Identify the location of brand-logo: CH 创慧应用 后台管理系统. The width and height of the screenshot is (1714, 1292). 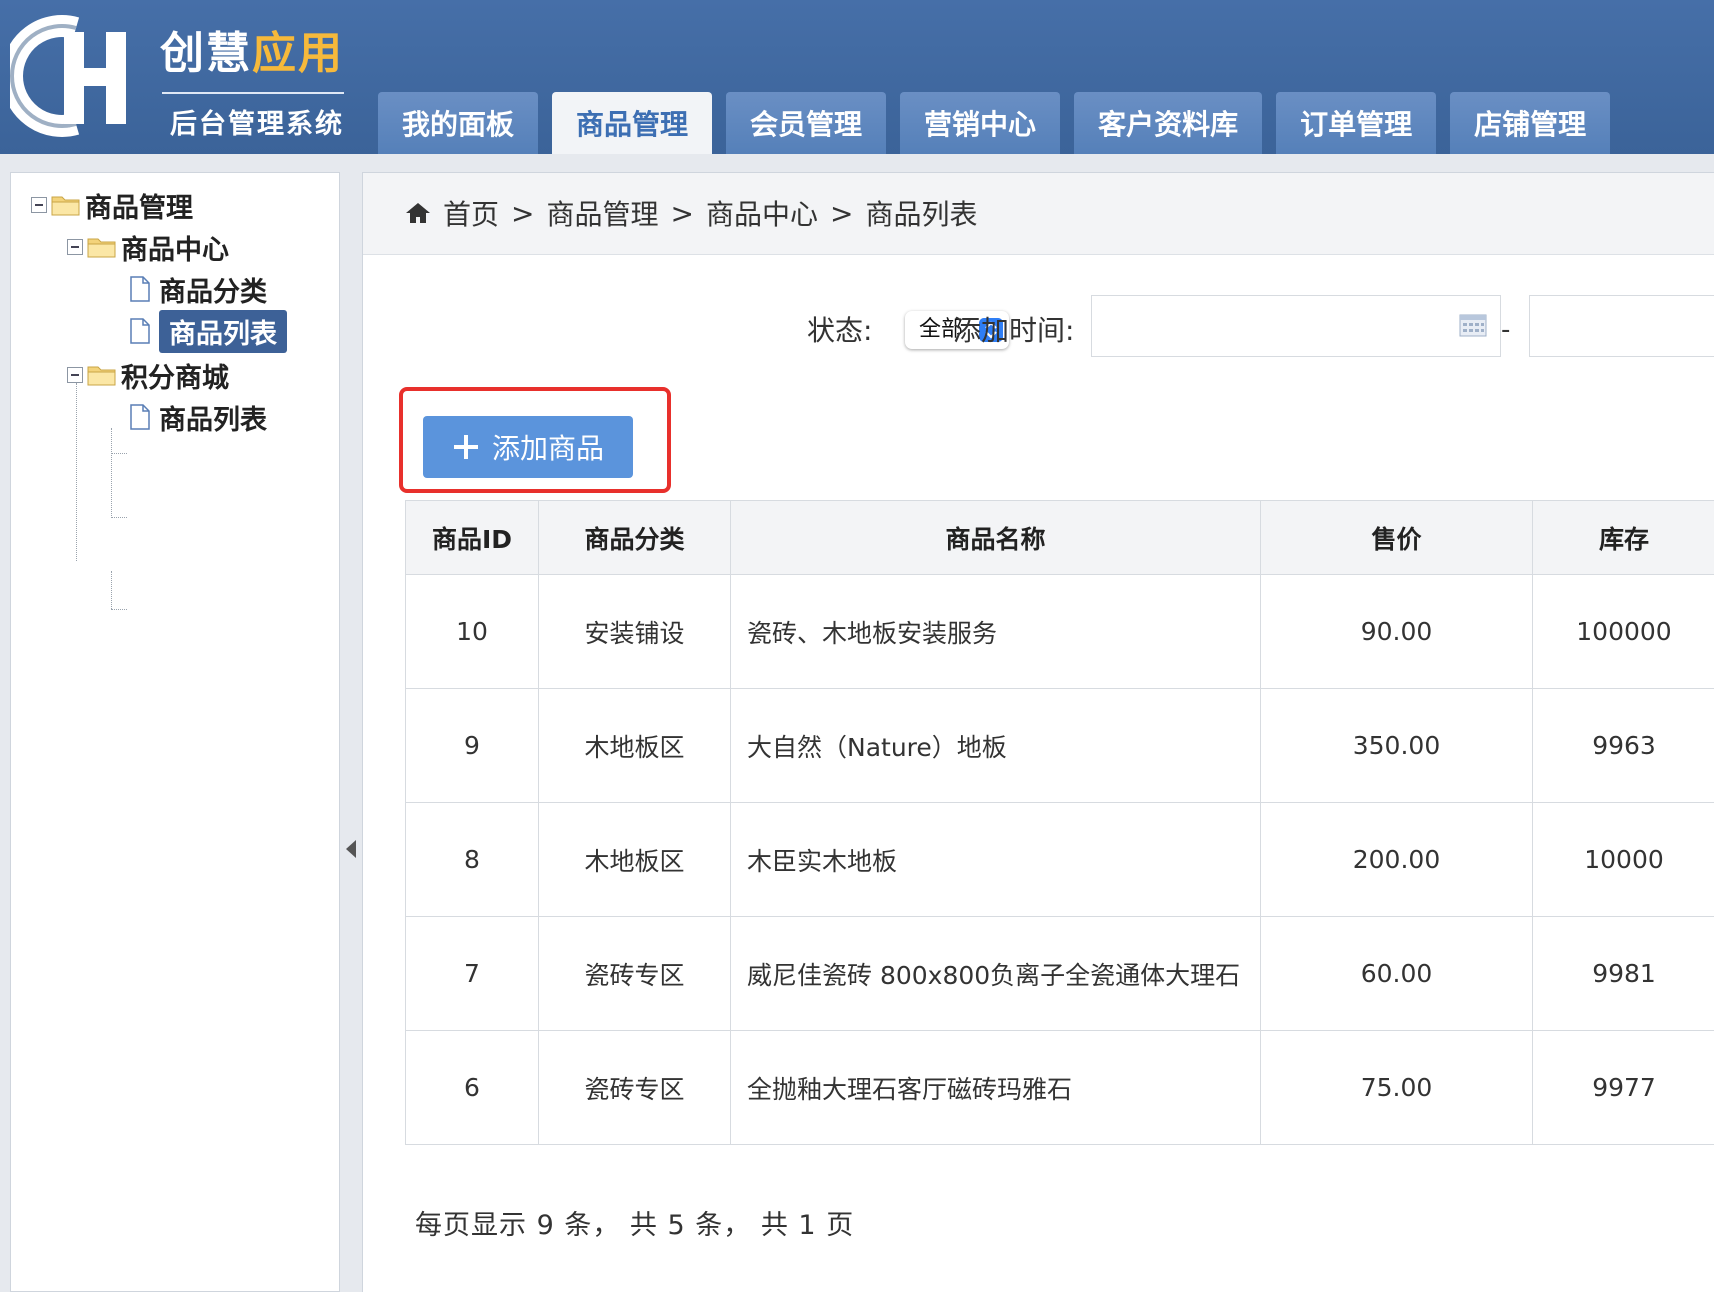
(177, 75).